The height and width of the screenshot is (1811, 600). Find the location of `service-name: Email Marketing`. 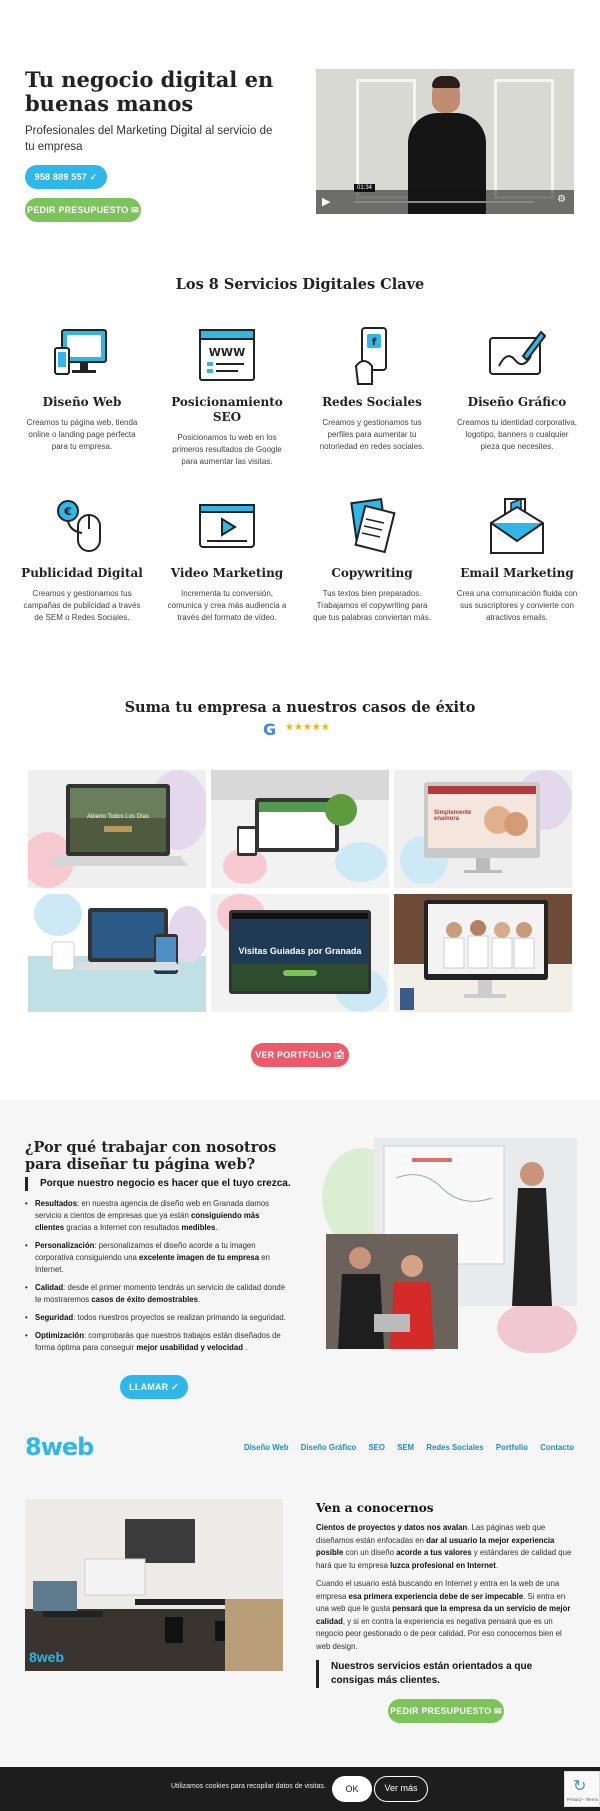

service-name: Email Marketing is located at coordinates (517, 573).